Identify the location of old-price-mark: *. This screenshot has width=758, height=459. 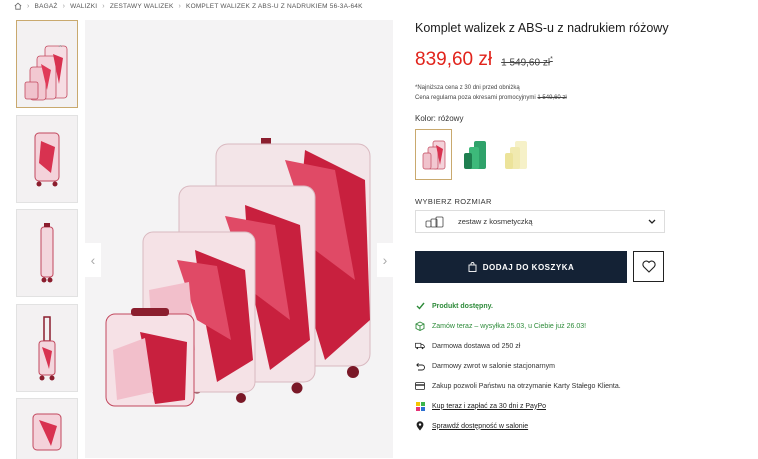
(551, 59).